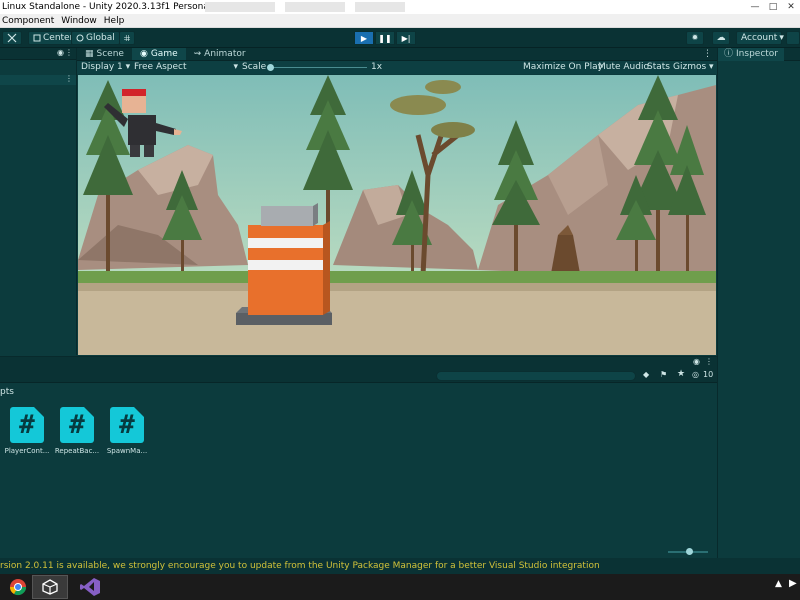 The width and height of the screenshot is (800, 600). Describe the element at coordinates (254, 67) in the screenshot. I see `scale-label: Scale` at that location.